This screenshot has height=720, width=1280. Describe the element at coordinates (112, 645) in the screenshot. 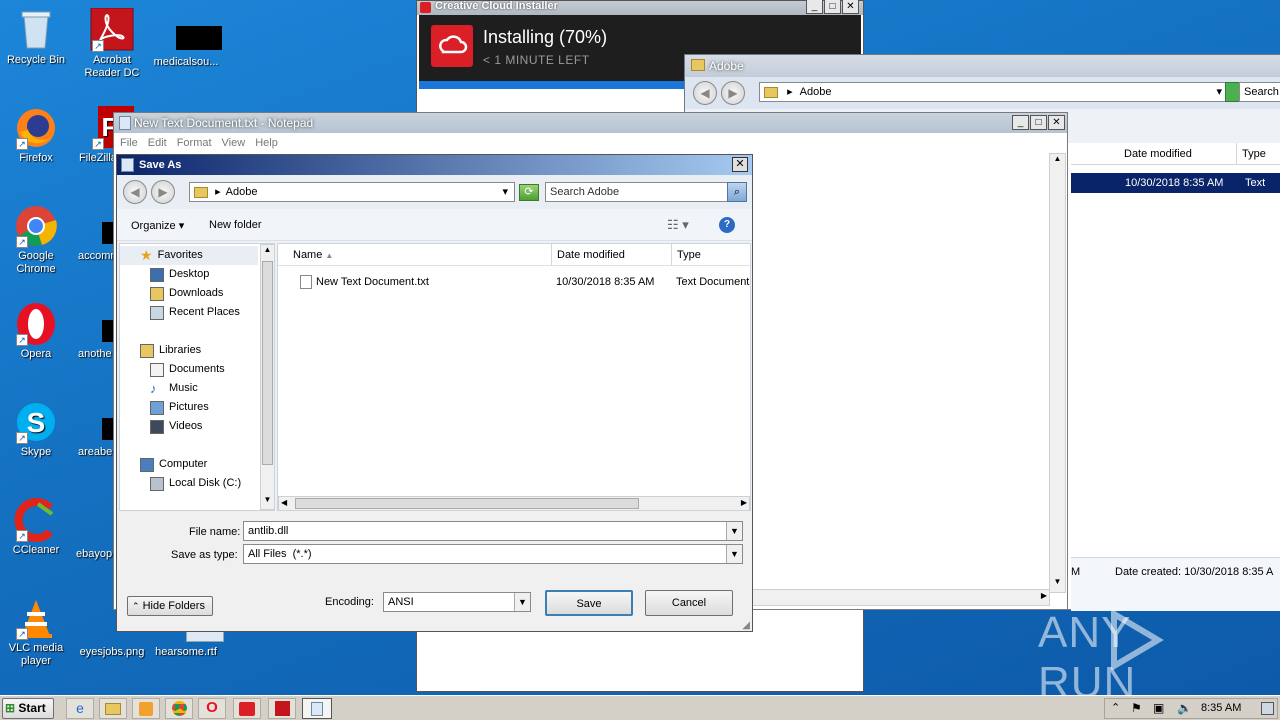

I see `desktop-icon-eyesjobs: eyesjobs.png` at that location.